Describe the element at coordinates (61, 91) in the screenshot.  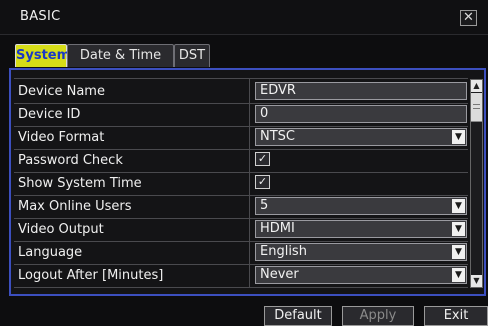
I see `device-name-label: Device Name` at that location.